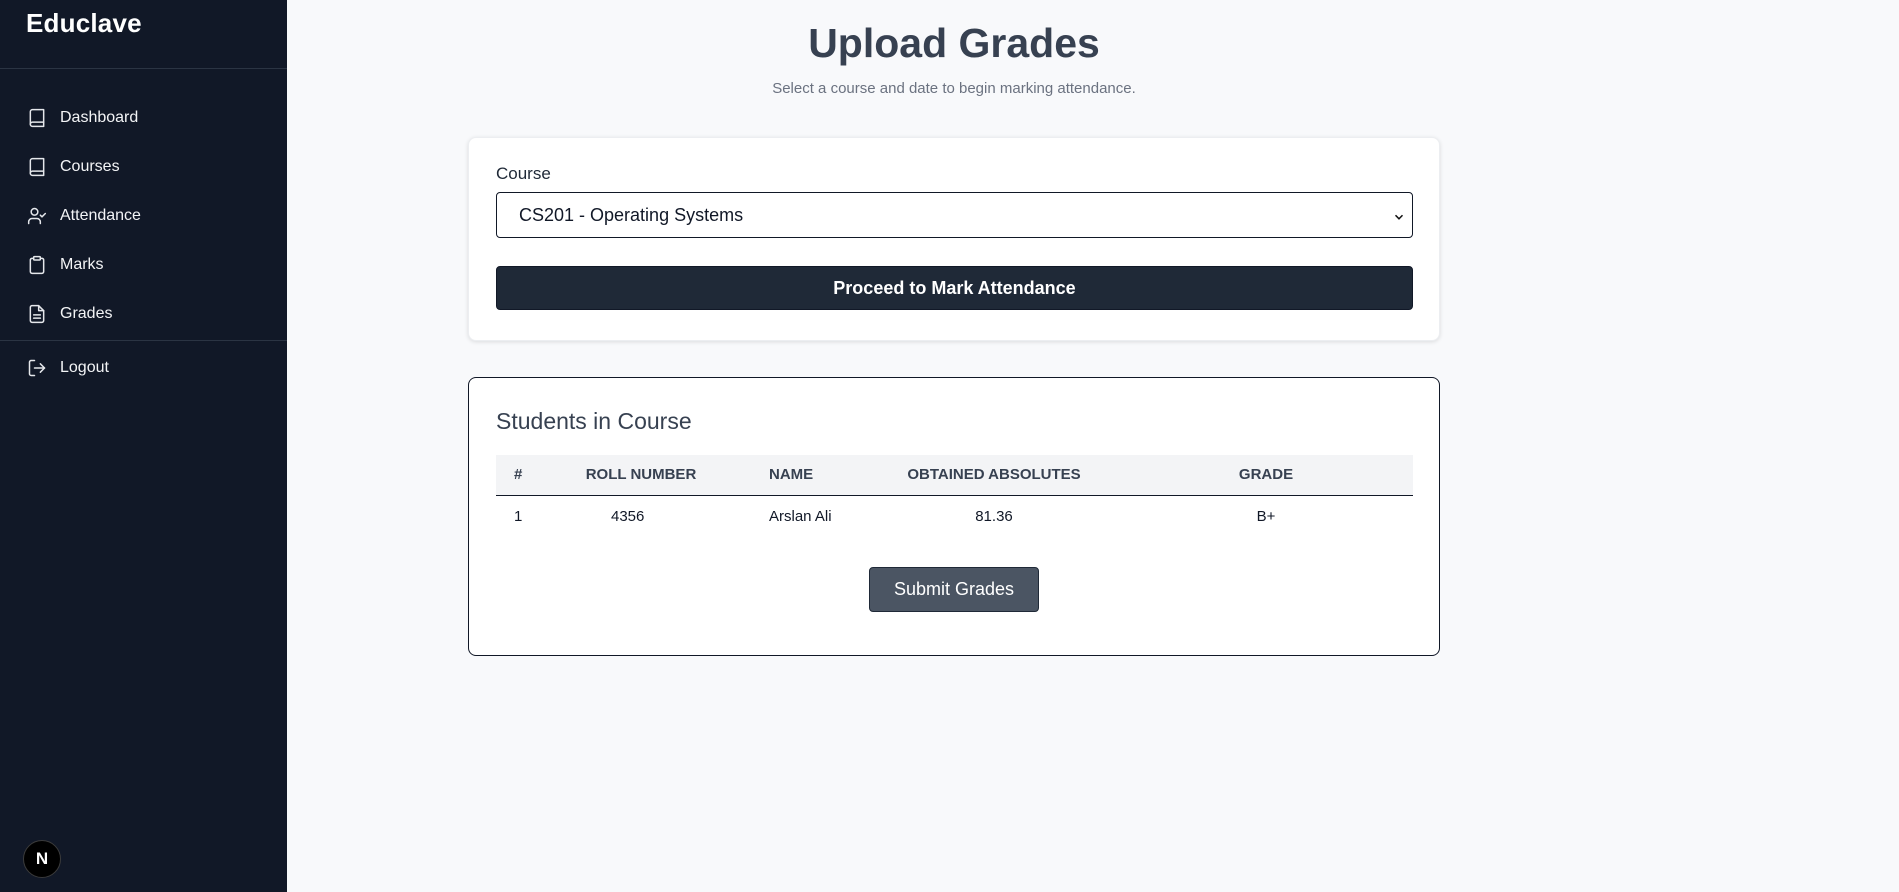  What do you see at coordinates (800, 516) in the screenshot?
I see `cell-name: Arslan Ali` at bounding box center [800, 516].